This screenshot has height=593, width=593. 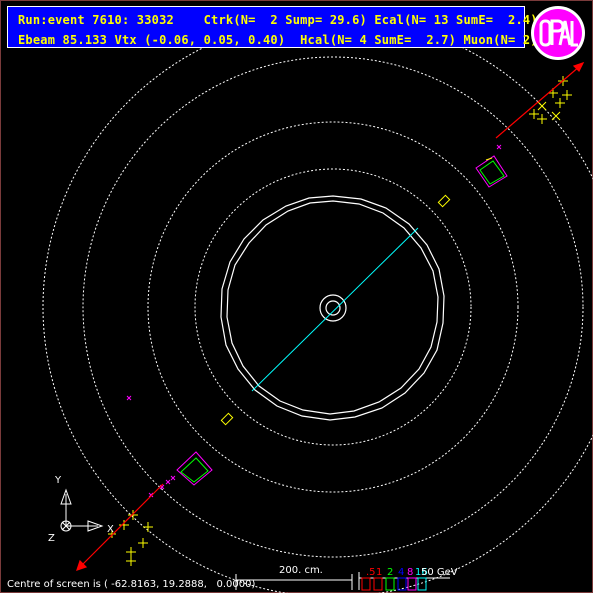 What do you see at coordinates (379, 572) in the screenshot?
I see `legend-item-1: 1` at bounding box center [379, 572].